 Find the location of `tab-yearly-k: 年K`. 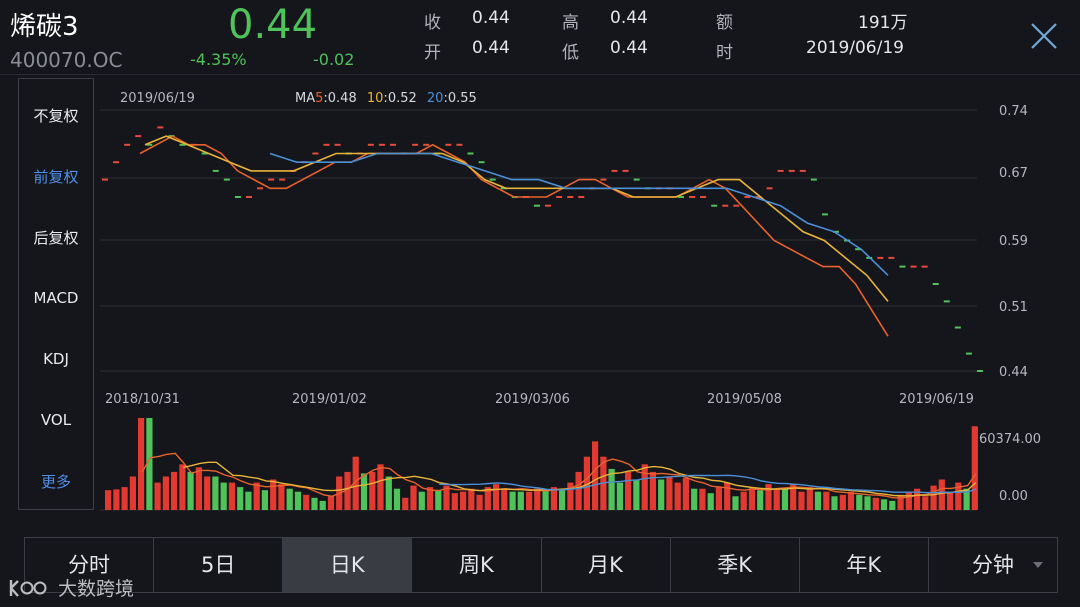

tab-yearly-k: 年K is located at coordinates (864, 565).